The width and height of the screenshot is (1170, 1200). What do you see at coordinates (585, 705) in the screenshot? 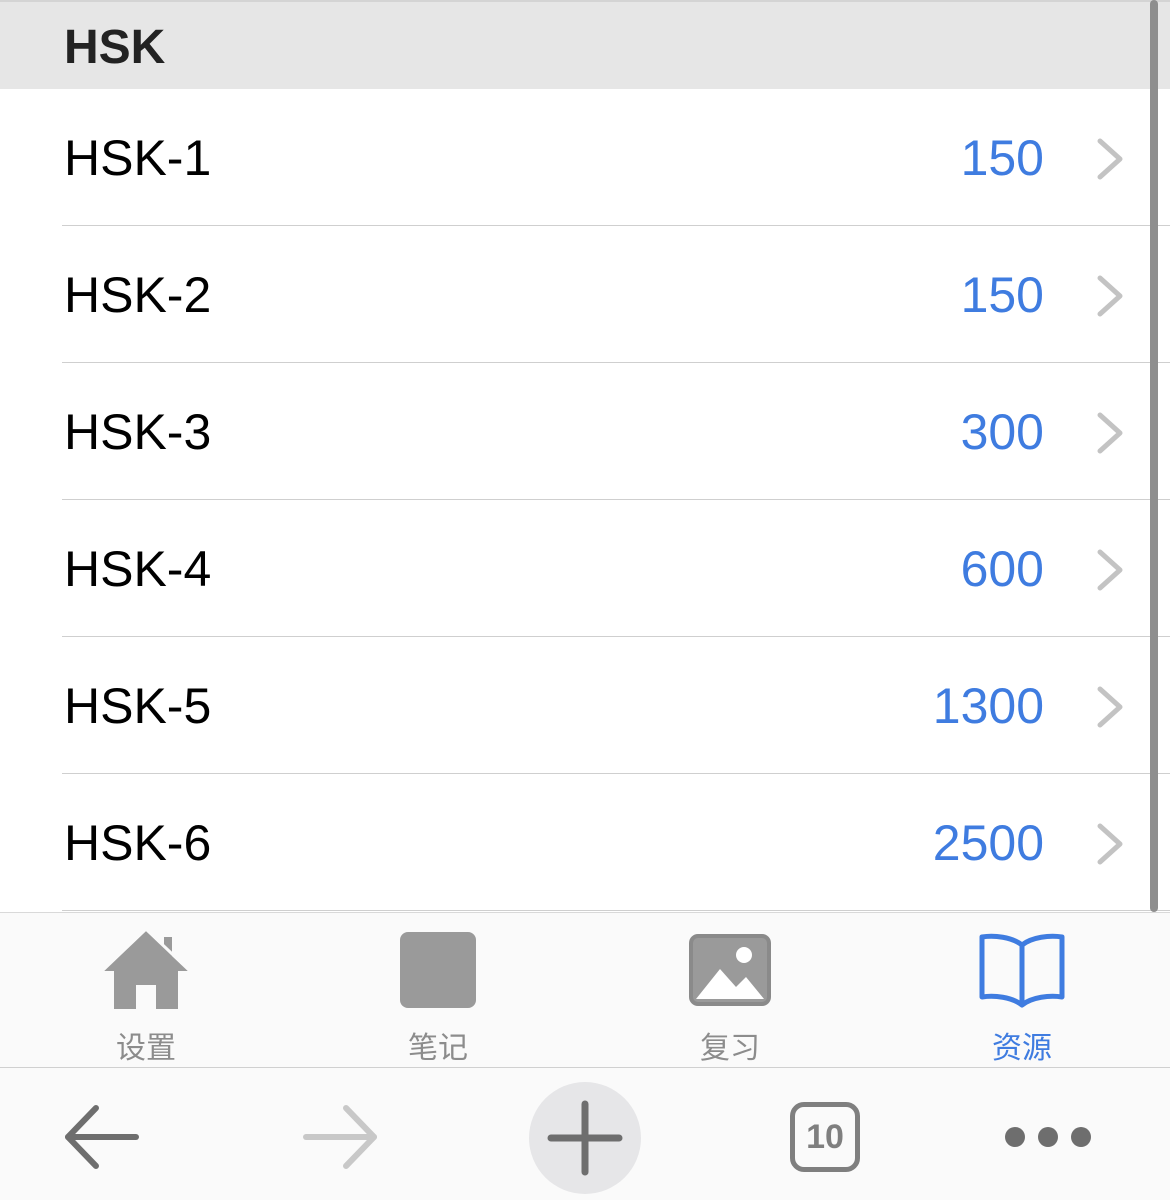
I see `list-item-hsk-5: HSK-5 1300` at bounding box center [585, 705].